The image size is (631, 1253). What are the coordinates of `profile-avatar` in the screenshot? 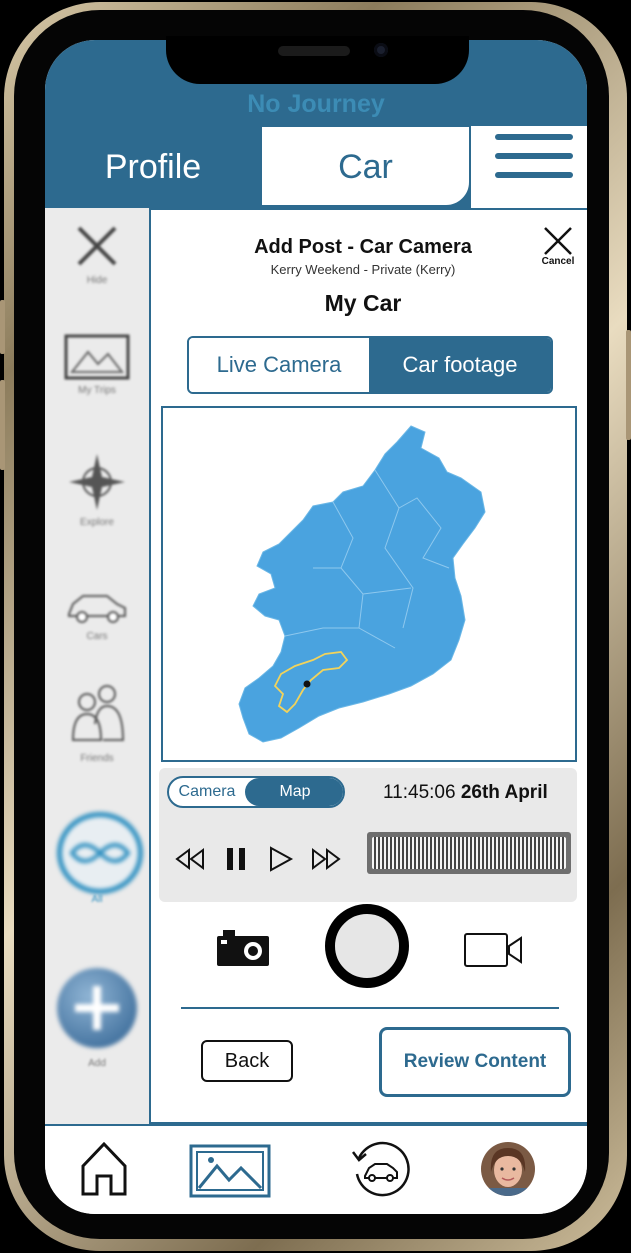 It's located at (508, 1169).